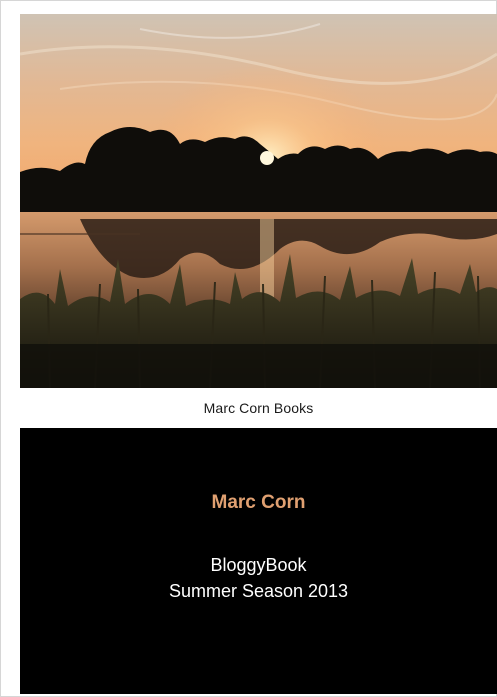  What do you see at coordinates (258, 591) in the screenshot?
I see `book-subtitle: Summer Season 2013` at bounding box center [258, 591].